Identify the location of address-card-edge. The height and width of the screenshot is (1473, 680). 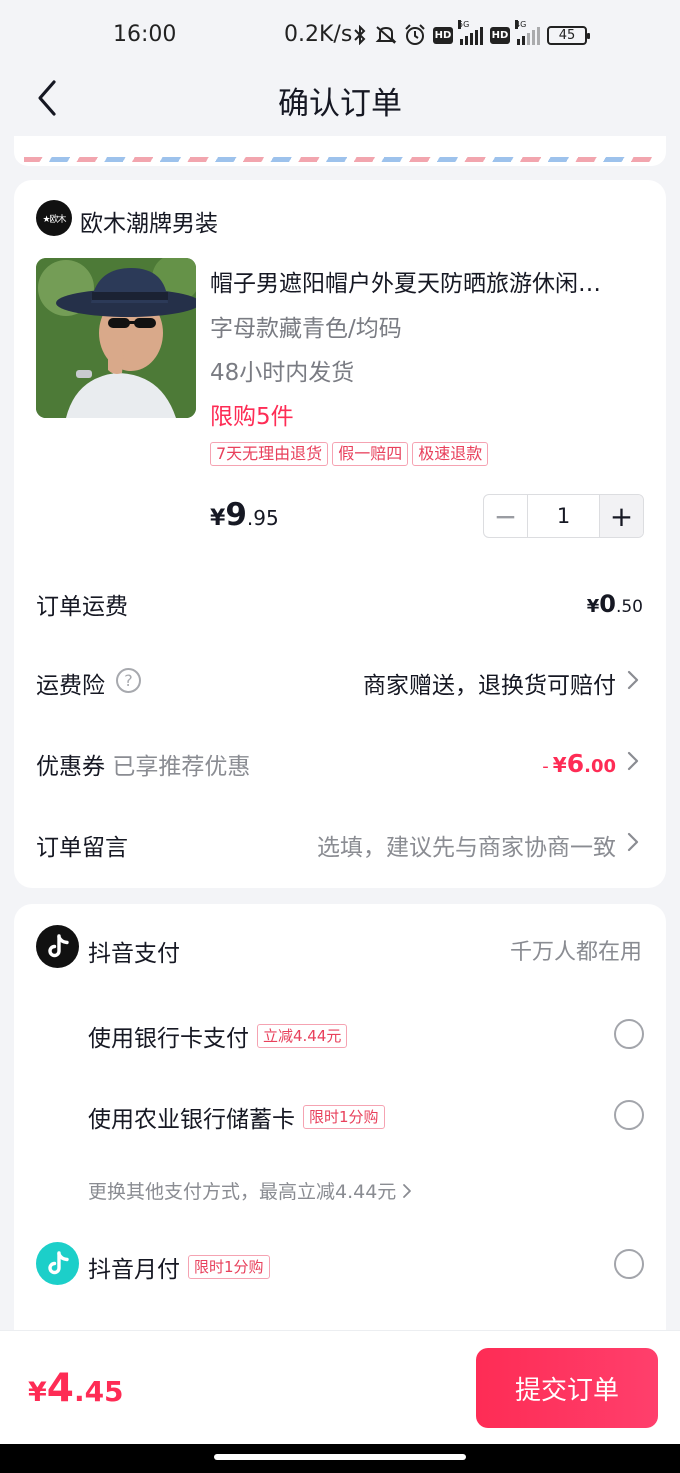
(340, 151).